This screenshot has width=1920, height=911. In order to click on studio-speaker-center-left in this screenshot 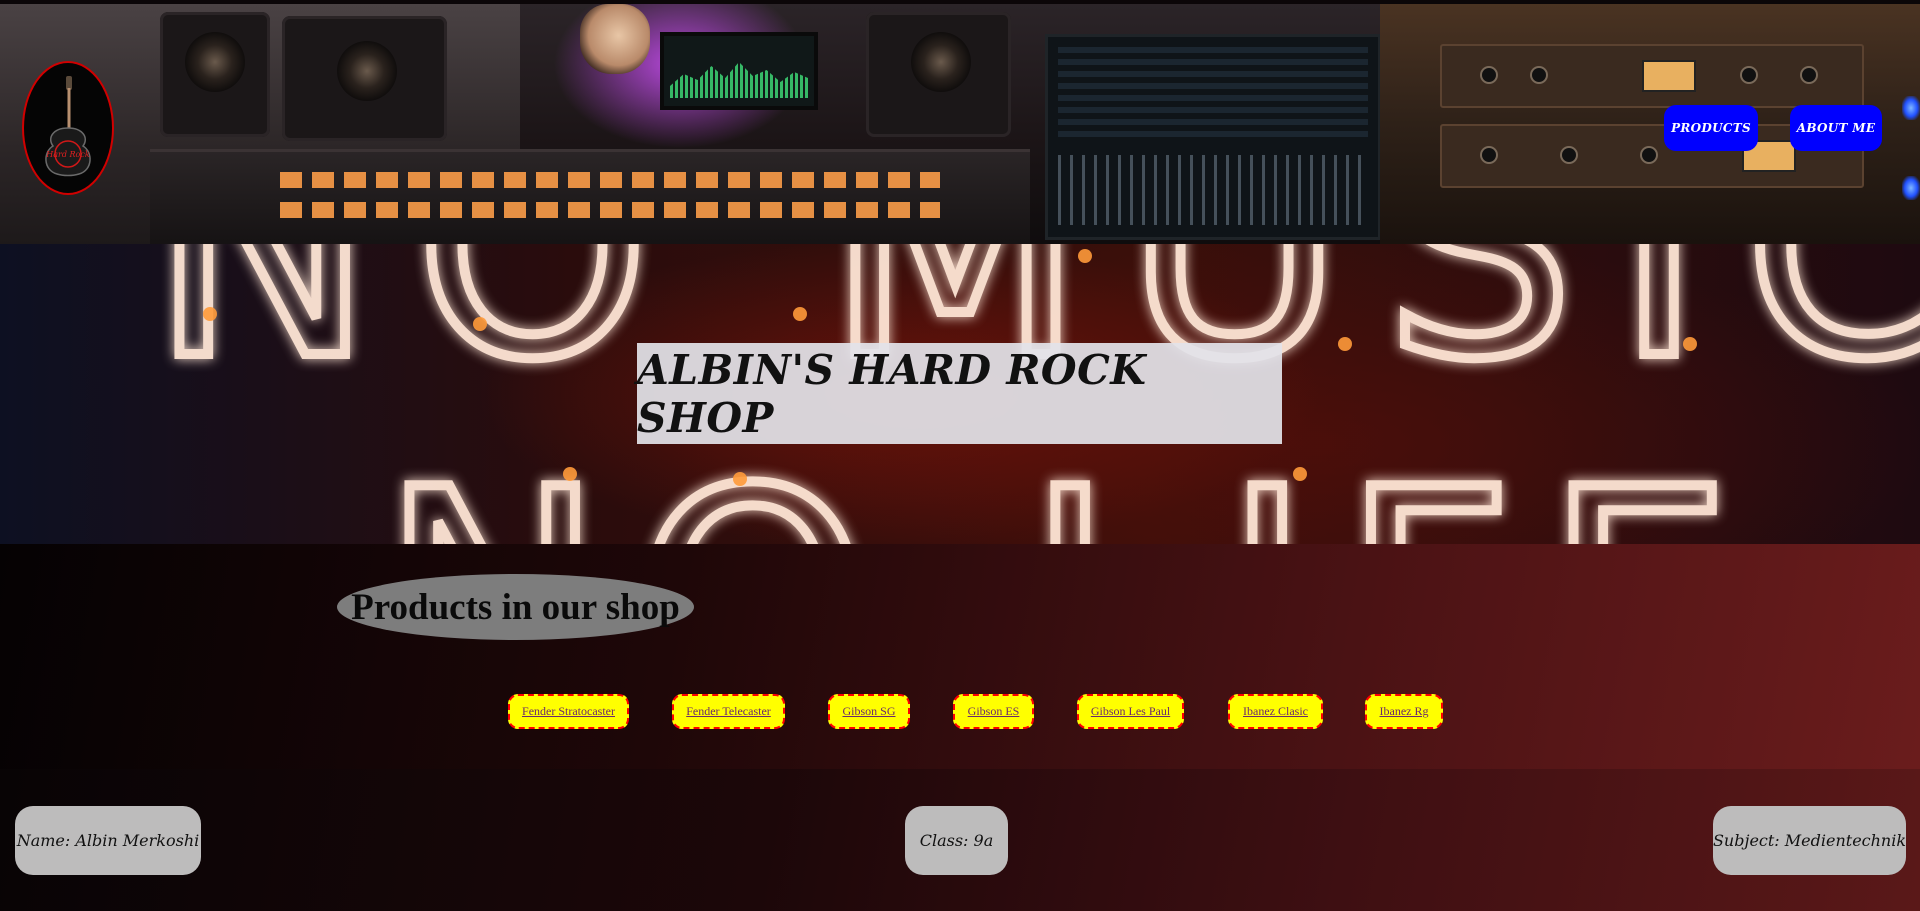, I will do `click(364, 78)`.